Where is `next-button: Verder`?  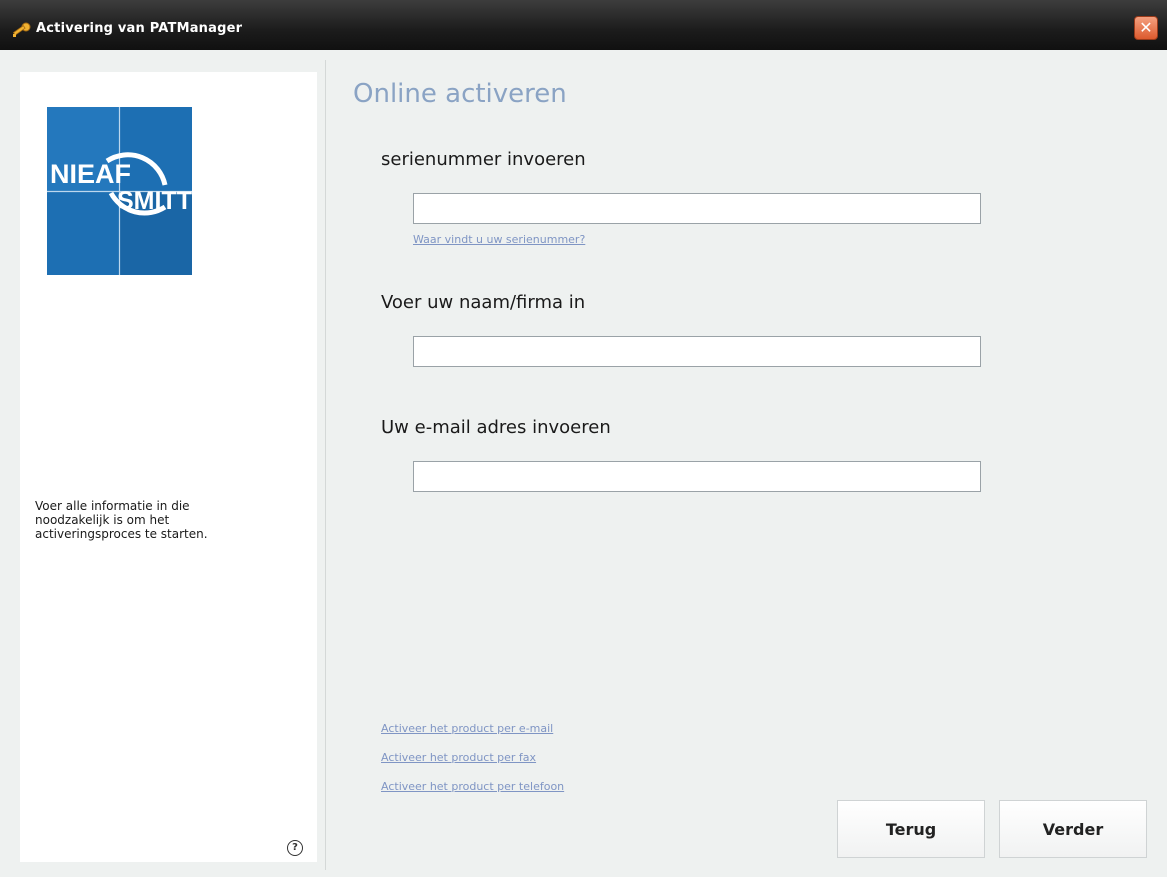
next-button: Verder is located at coordinates (1073, 829).